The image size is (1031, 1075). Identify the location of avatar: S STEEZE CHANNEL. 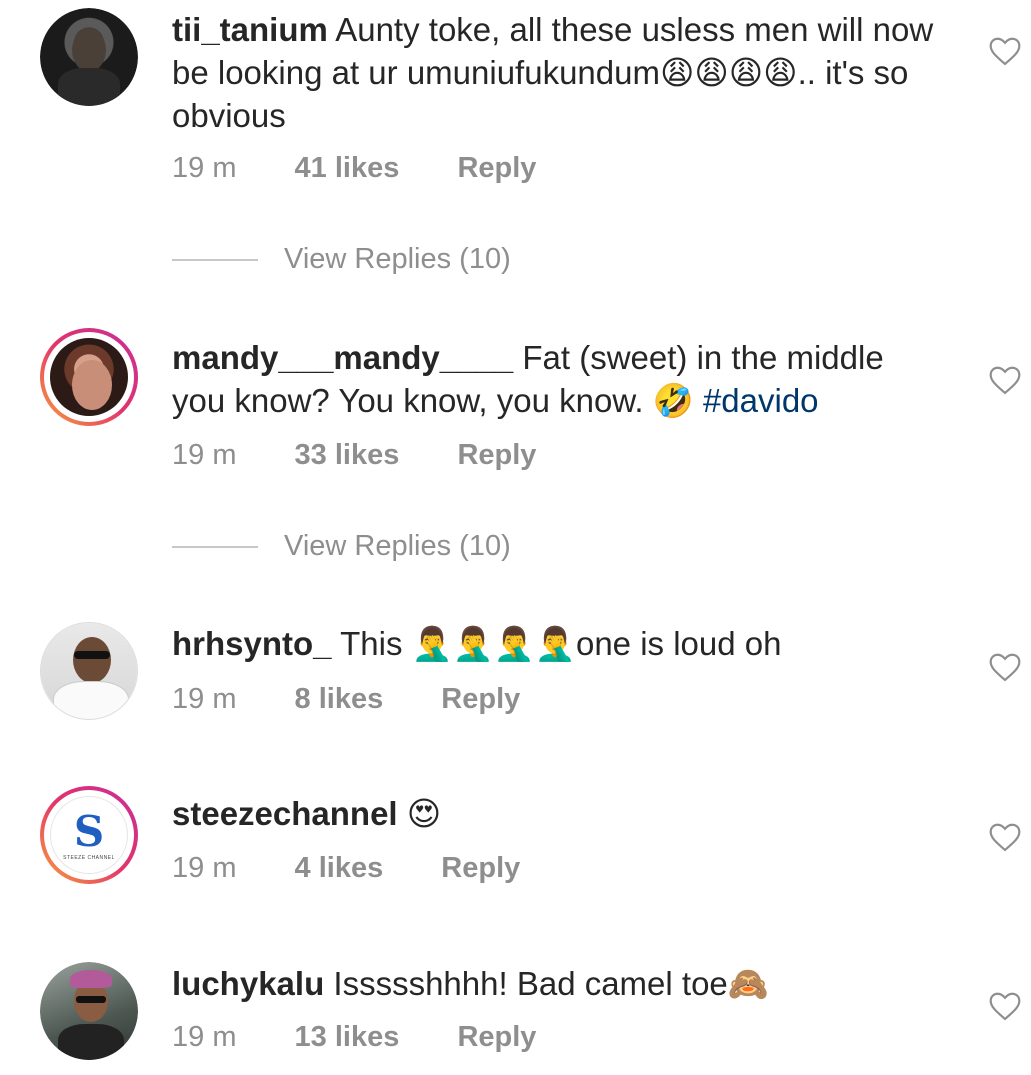
(89, 835).